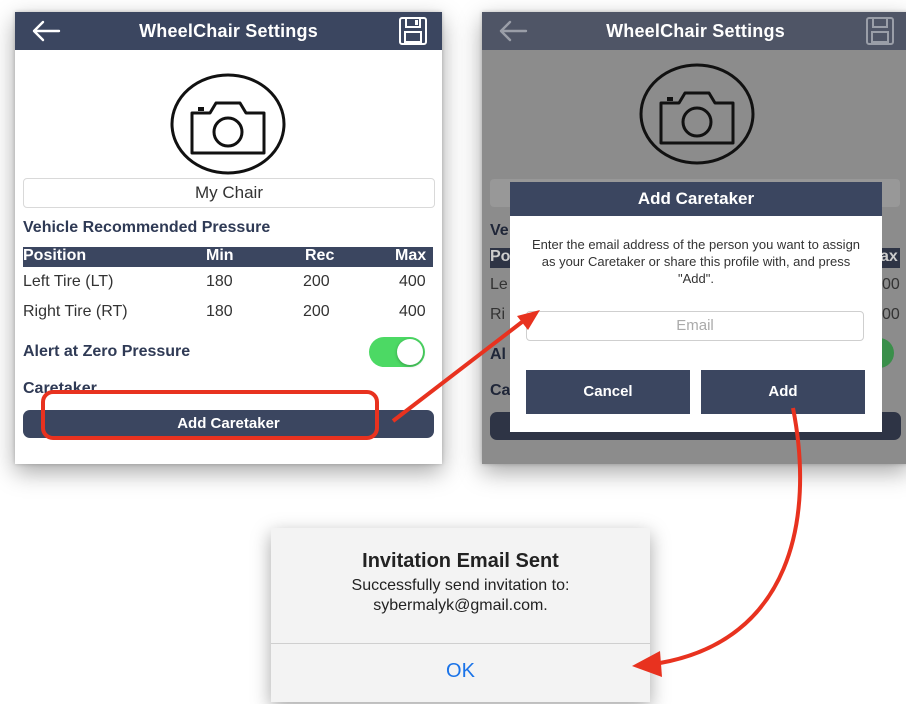  What do you see at coordinates (499, 284) in the screenshot?
I see `partial-label: Le` at bounding box center [499, 284].